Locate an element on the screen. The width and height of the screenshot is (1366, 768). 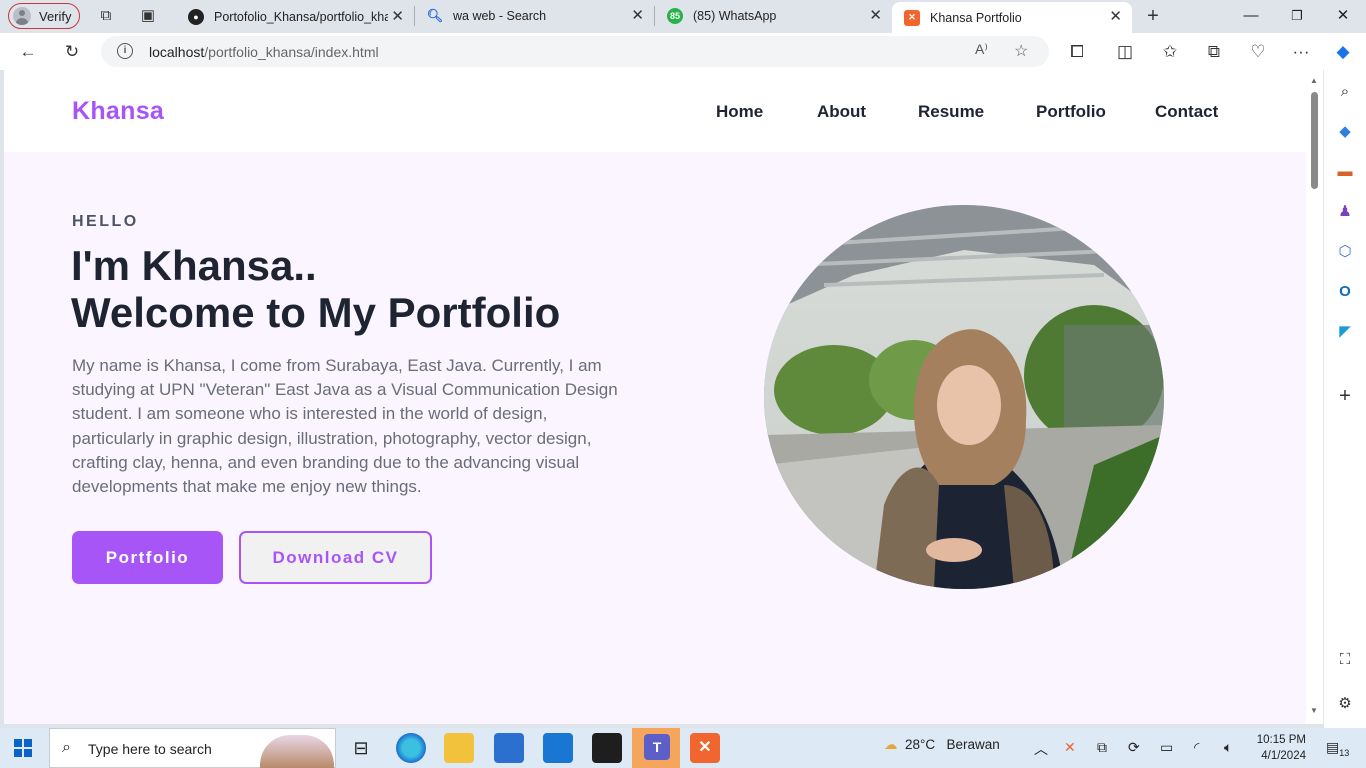
github-icon: ● is located at coordinates (196, 16).